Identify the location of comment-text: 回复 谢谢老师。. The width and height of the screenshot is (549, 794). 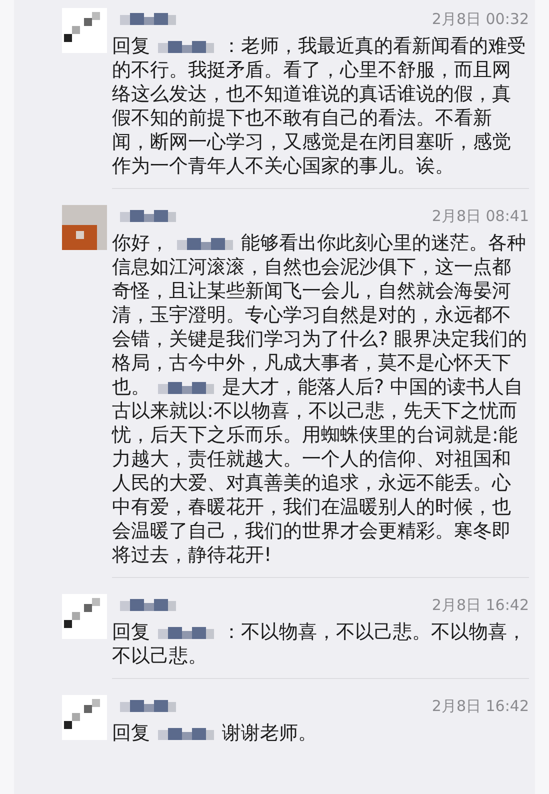
(215, 733).